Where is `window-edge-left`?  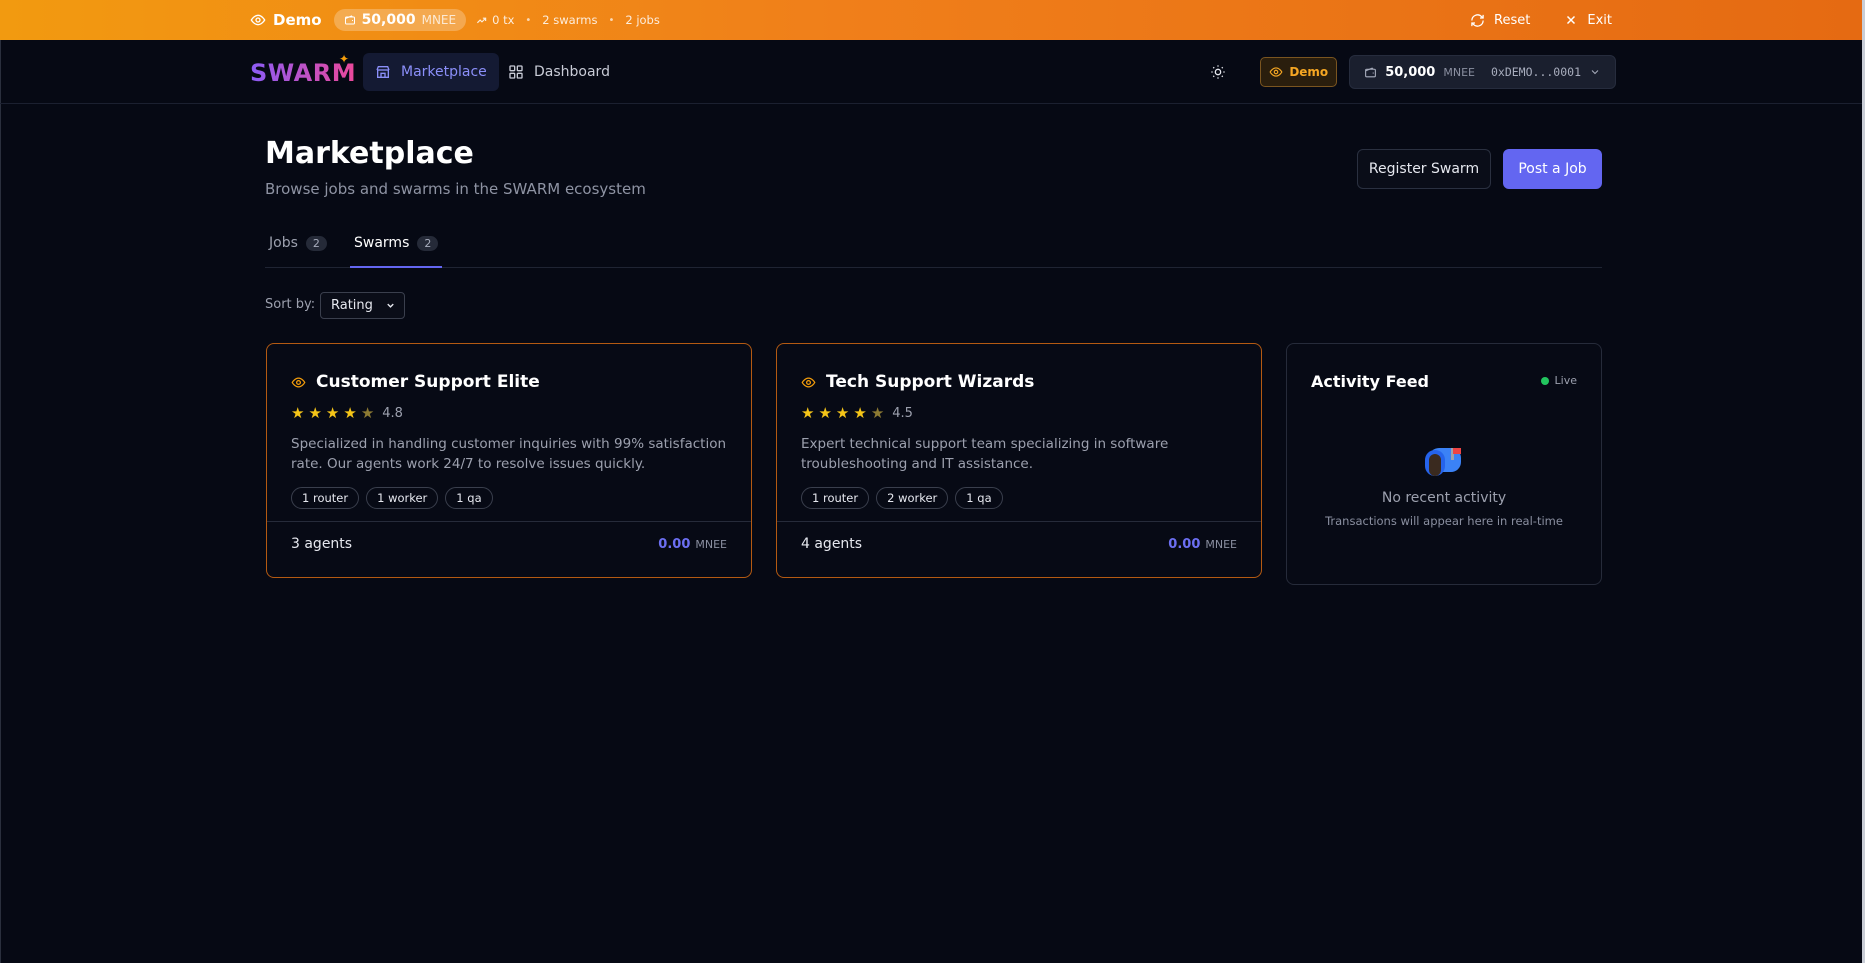
window-edge-left is located at coordinates (0, 481).